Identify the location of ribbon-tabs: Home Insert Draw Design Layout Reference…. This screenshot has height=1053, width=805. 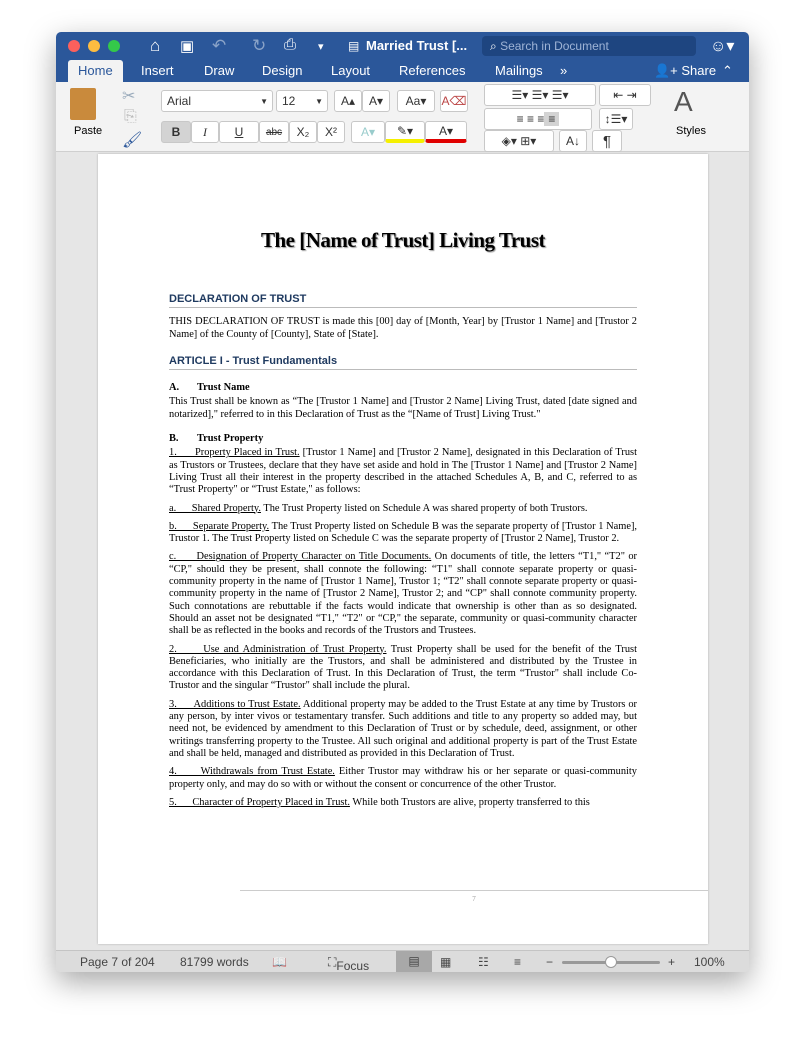
(402, 71).